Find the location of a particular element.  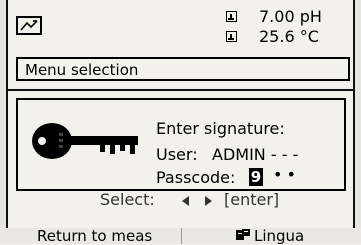

measurement-mode-icon is located at coordinates (29, 25).